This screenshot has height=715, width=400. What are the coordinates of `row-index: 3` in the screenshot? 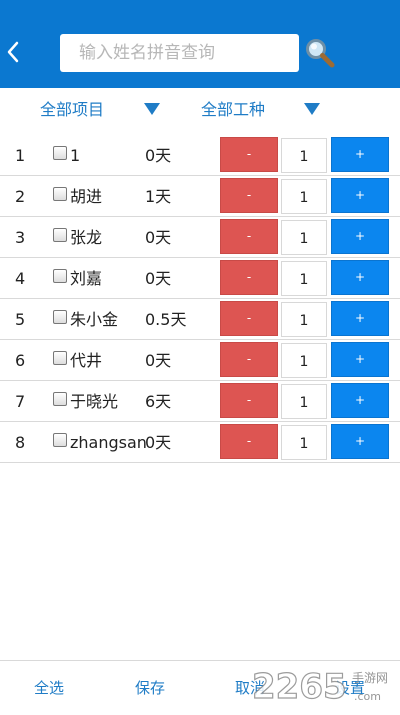 It's located at (20, 237).